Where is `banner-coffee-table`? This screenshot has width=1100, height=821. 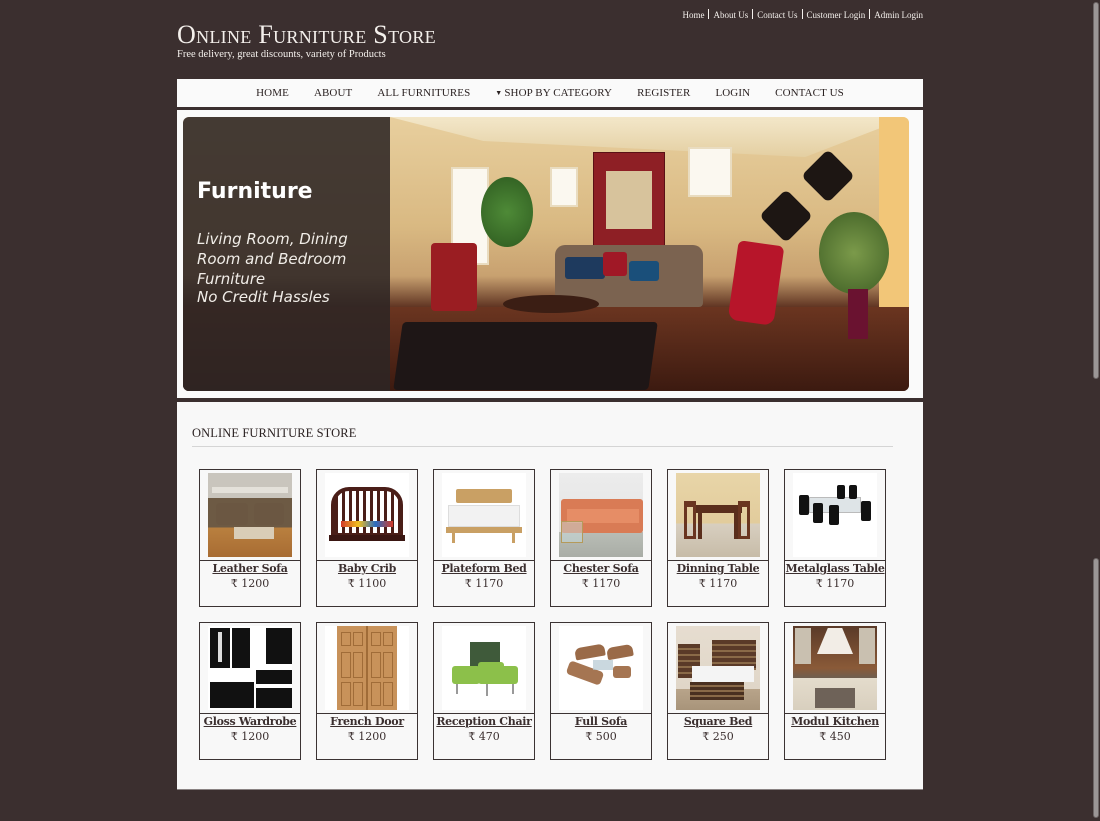 banner-coffee-table is located at coordinates (551, 304).